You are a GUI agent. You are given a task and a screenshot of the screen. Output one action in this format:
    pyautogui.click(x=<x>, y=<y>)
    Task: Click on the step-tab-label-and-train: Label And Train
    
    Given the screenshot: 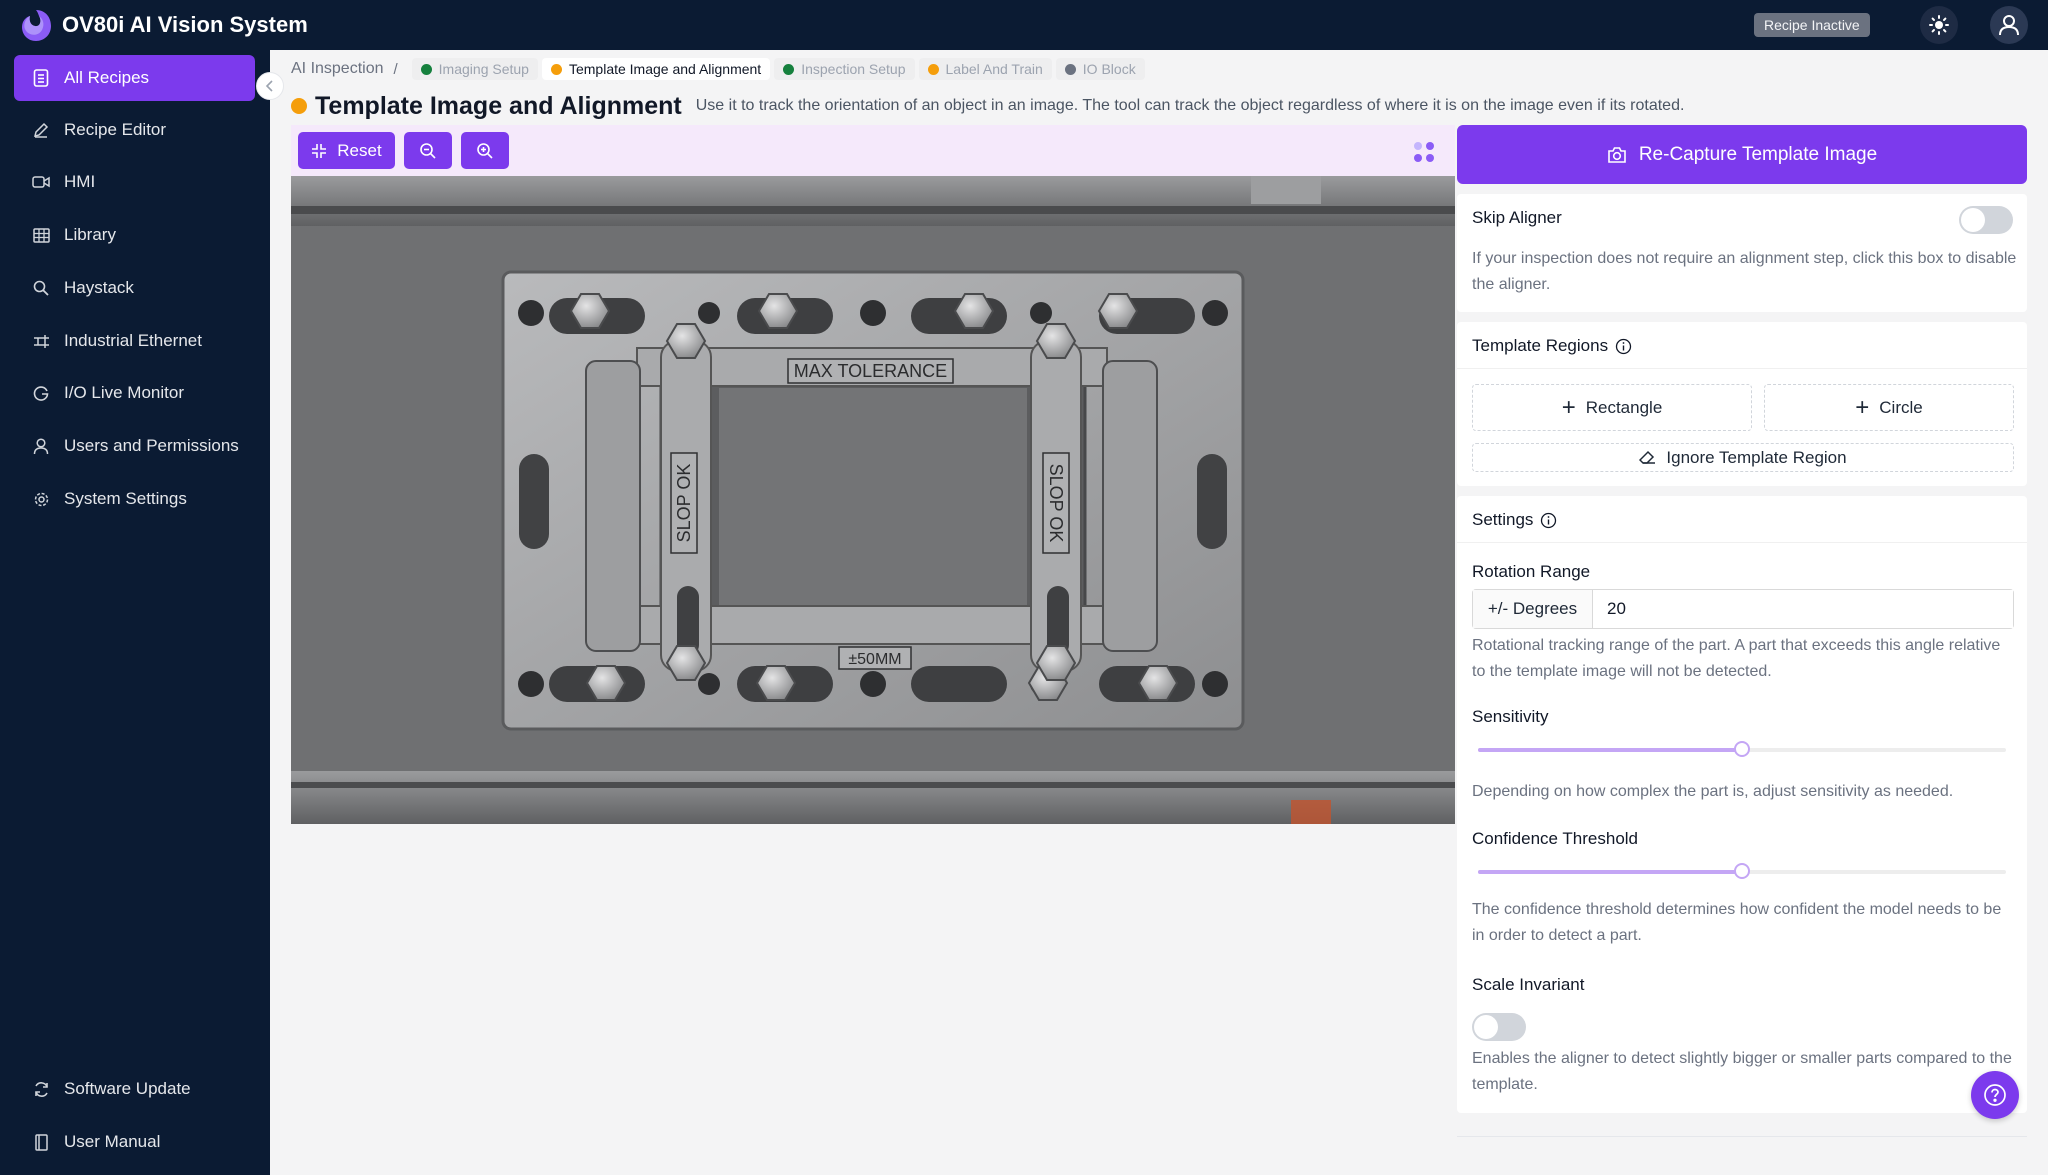 What is the action you would take?
    pyautogui.click(x=985, y=69)
    